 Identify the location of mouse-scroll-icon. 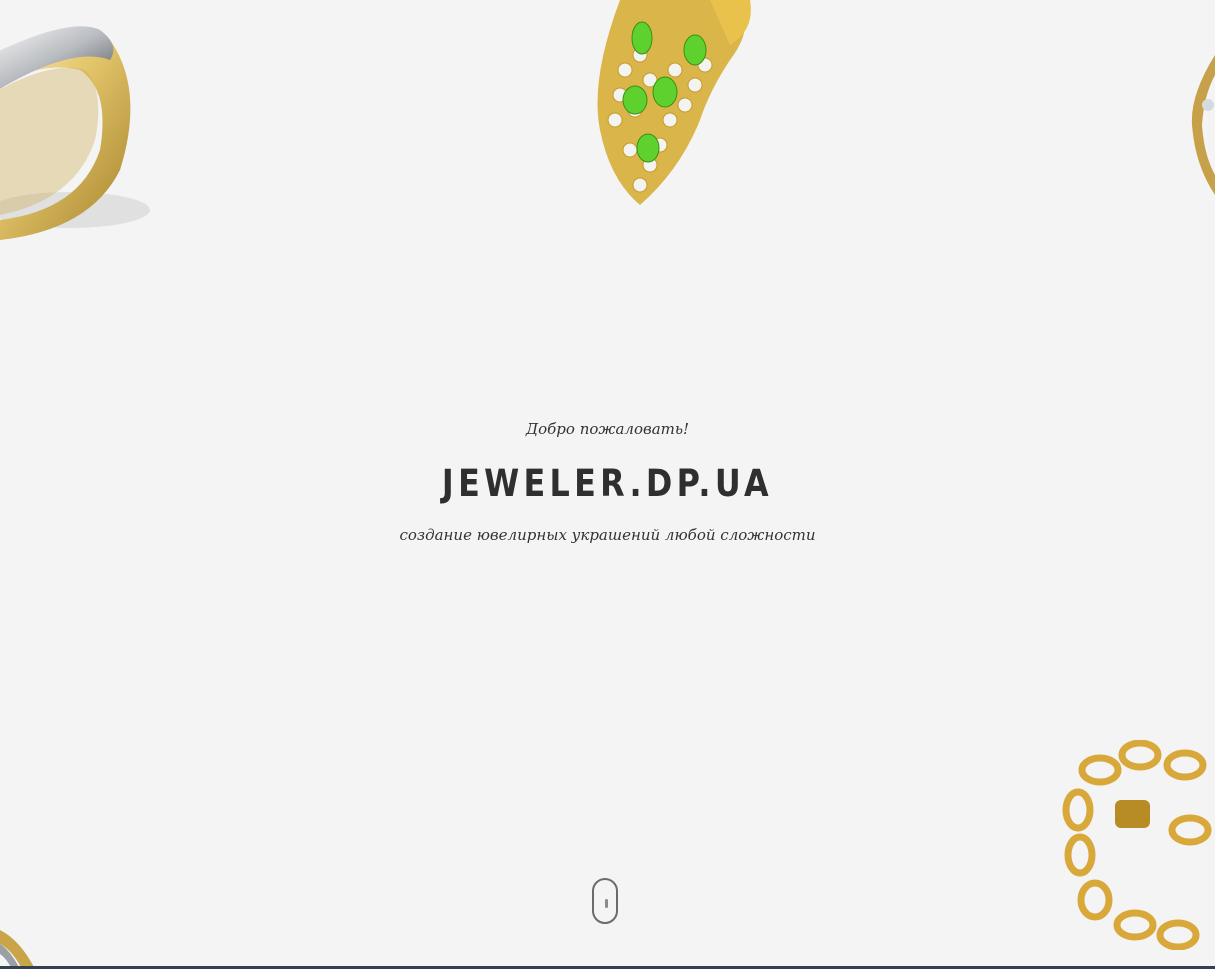
(605, 901).